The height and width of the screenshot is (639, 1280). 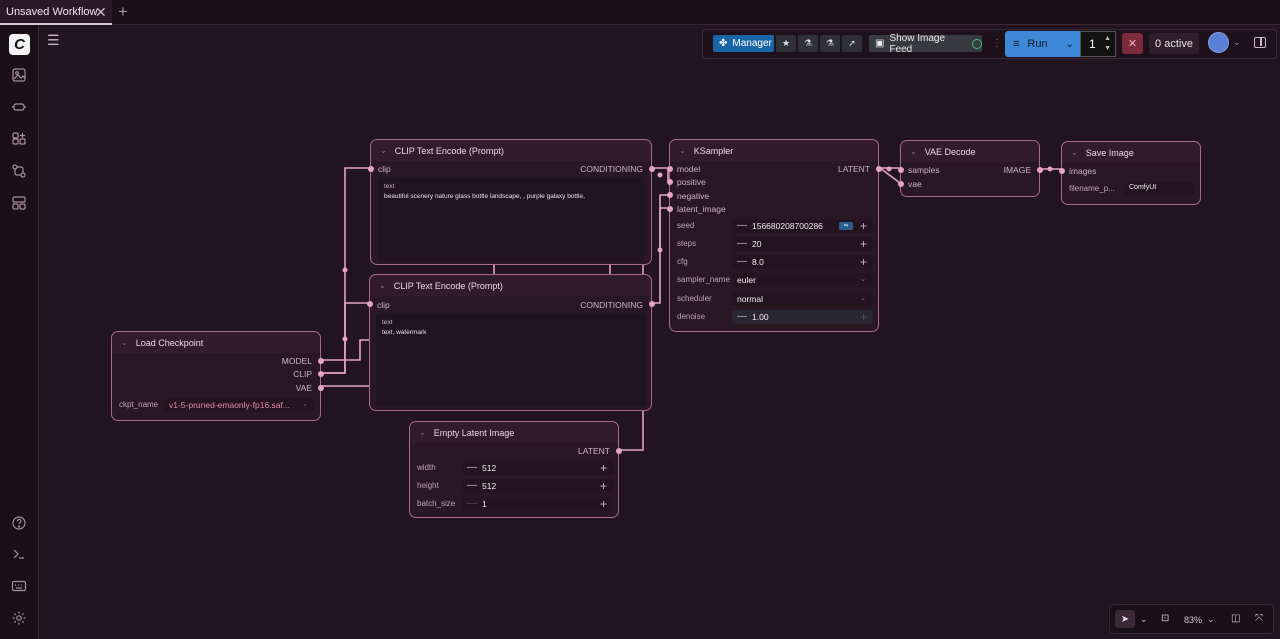 What do you see at coordinates (19, 203) in the screenshot?
I see `templates-icon` at bounding box center [19, 203].